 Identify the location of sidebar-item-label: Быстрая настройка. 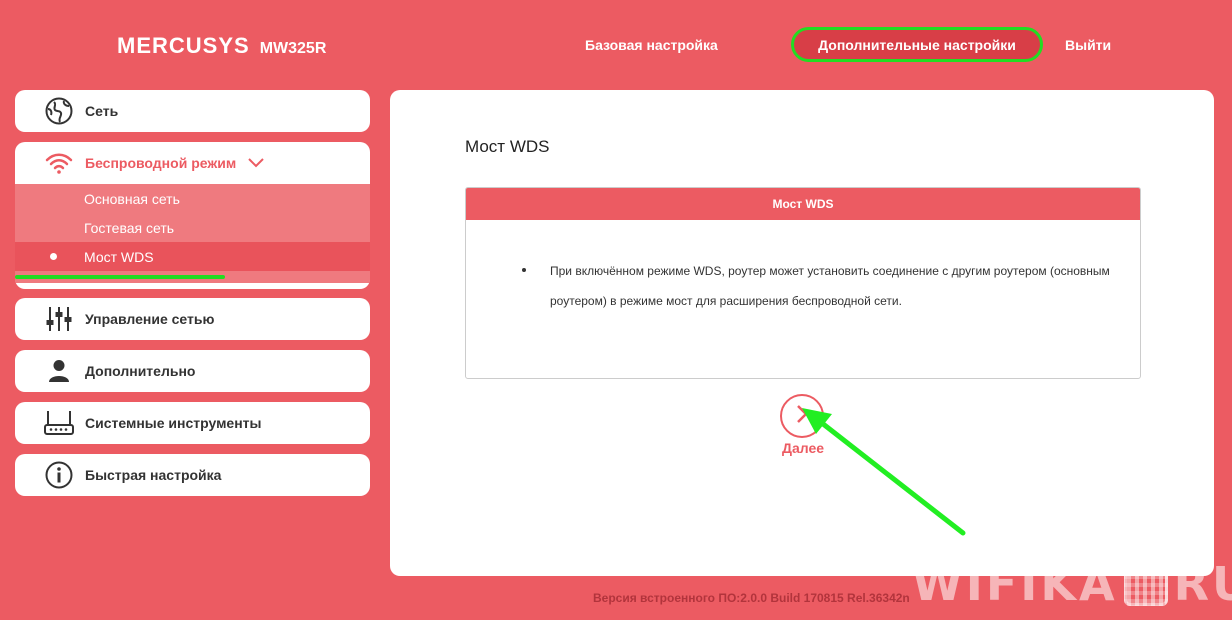
(153, 475).